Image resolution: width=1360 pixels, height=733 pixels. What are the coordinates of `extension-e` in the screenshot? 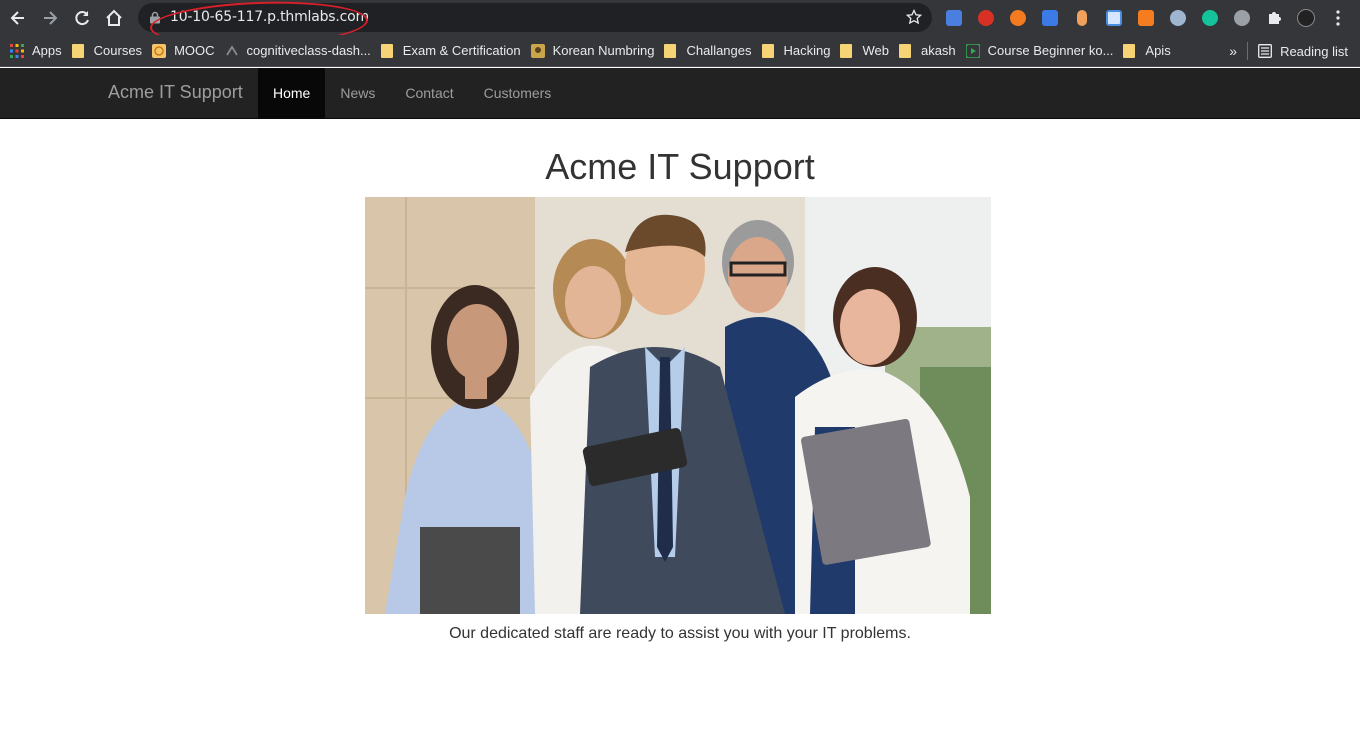 It's located at (1242, 18).